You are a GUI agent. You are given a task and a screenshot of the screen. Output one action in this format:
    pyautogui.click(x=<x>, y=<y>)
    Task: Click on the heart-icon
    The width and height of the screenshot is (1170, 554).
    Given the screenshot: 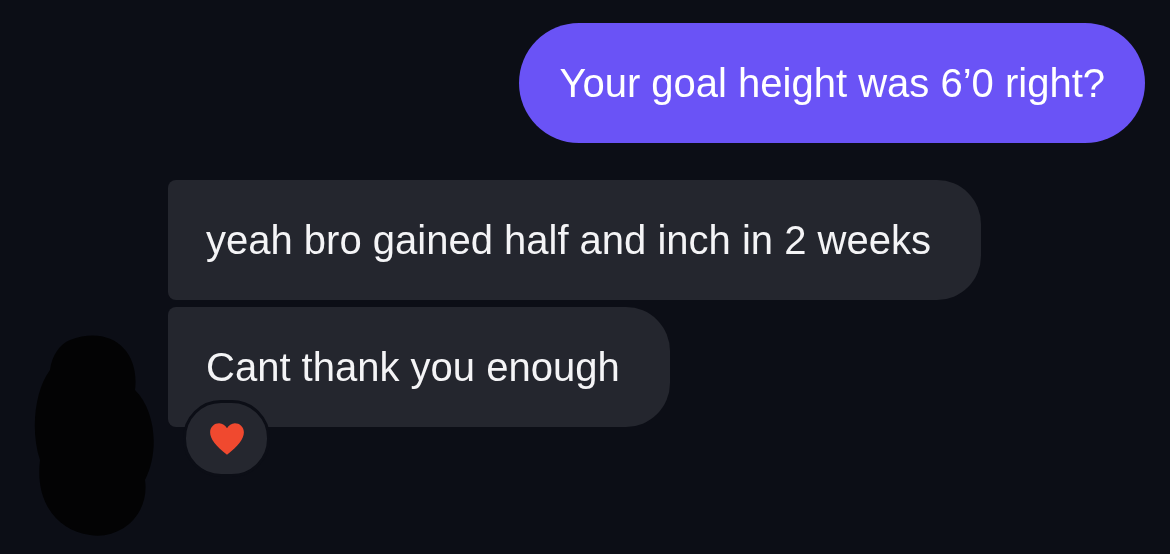 What is the action you would take?
    pyautogui.click(x=226, y=438)
    